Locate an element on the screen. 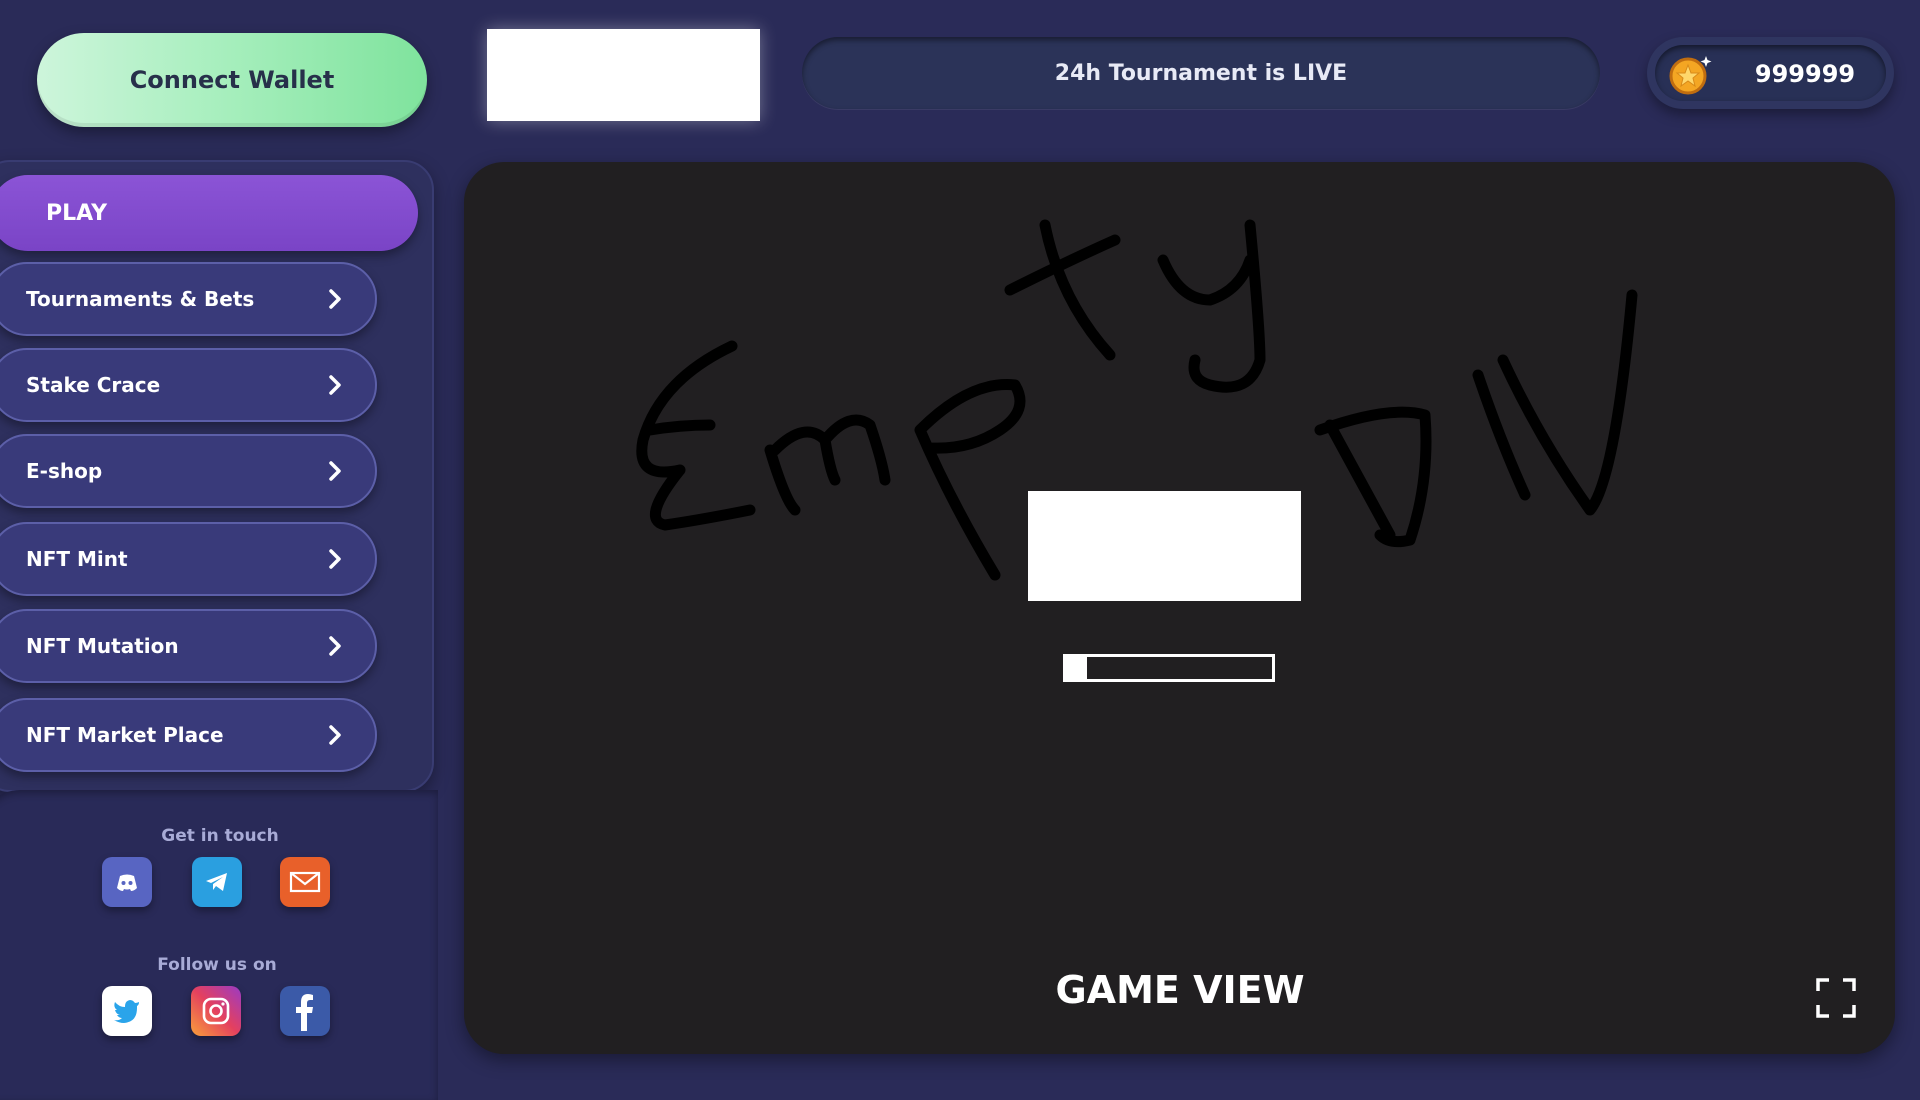 The image size is (1920, 1100). sidebar-item-label: Stake Crace is located at coordinates (93, 385).